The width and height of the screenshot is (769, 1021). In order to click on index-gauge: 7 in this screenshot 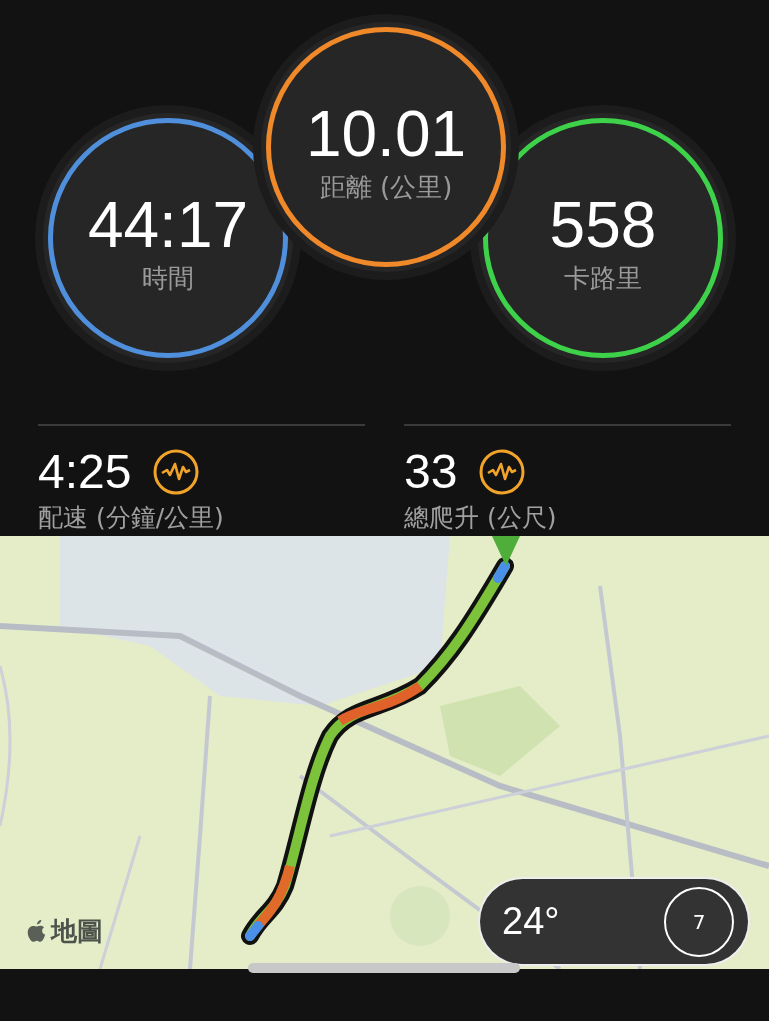, I will do `click(699, 921)`.